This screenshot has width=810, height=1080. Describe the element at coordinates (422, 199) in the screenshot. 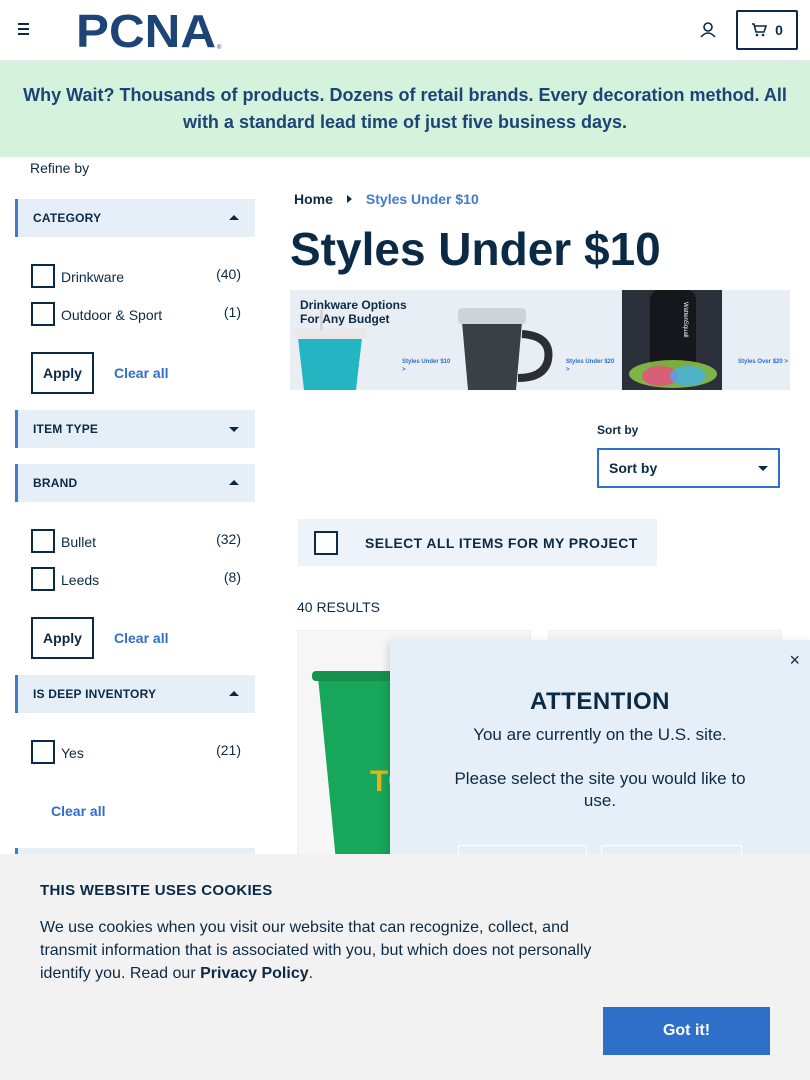

I see `breadcrumb-current: Styles Under $10` at that location.